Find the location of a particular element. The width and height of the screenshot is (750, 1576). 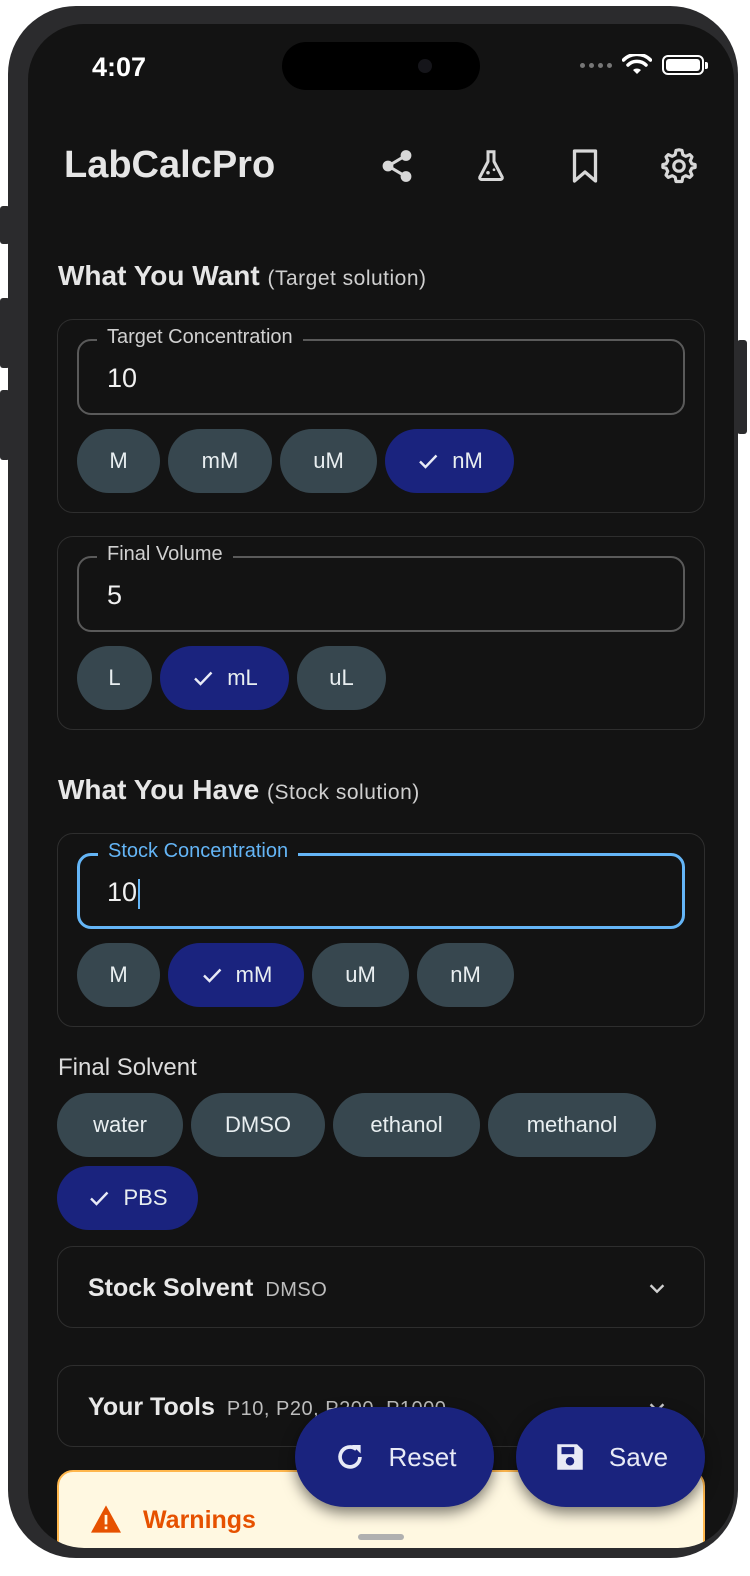

save-button: Save is located at coordinates (610, 1457).